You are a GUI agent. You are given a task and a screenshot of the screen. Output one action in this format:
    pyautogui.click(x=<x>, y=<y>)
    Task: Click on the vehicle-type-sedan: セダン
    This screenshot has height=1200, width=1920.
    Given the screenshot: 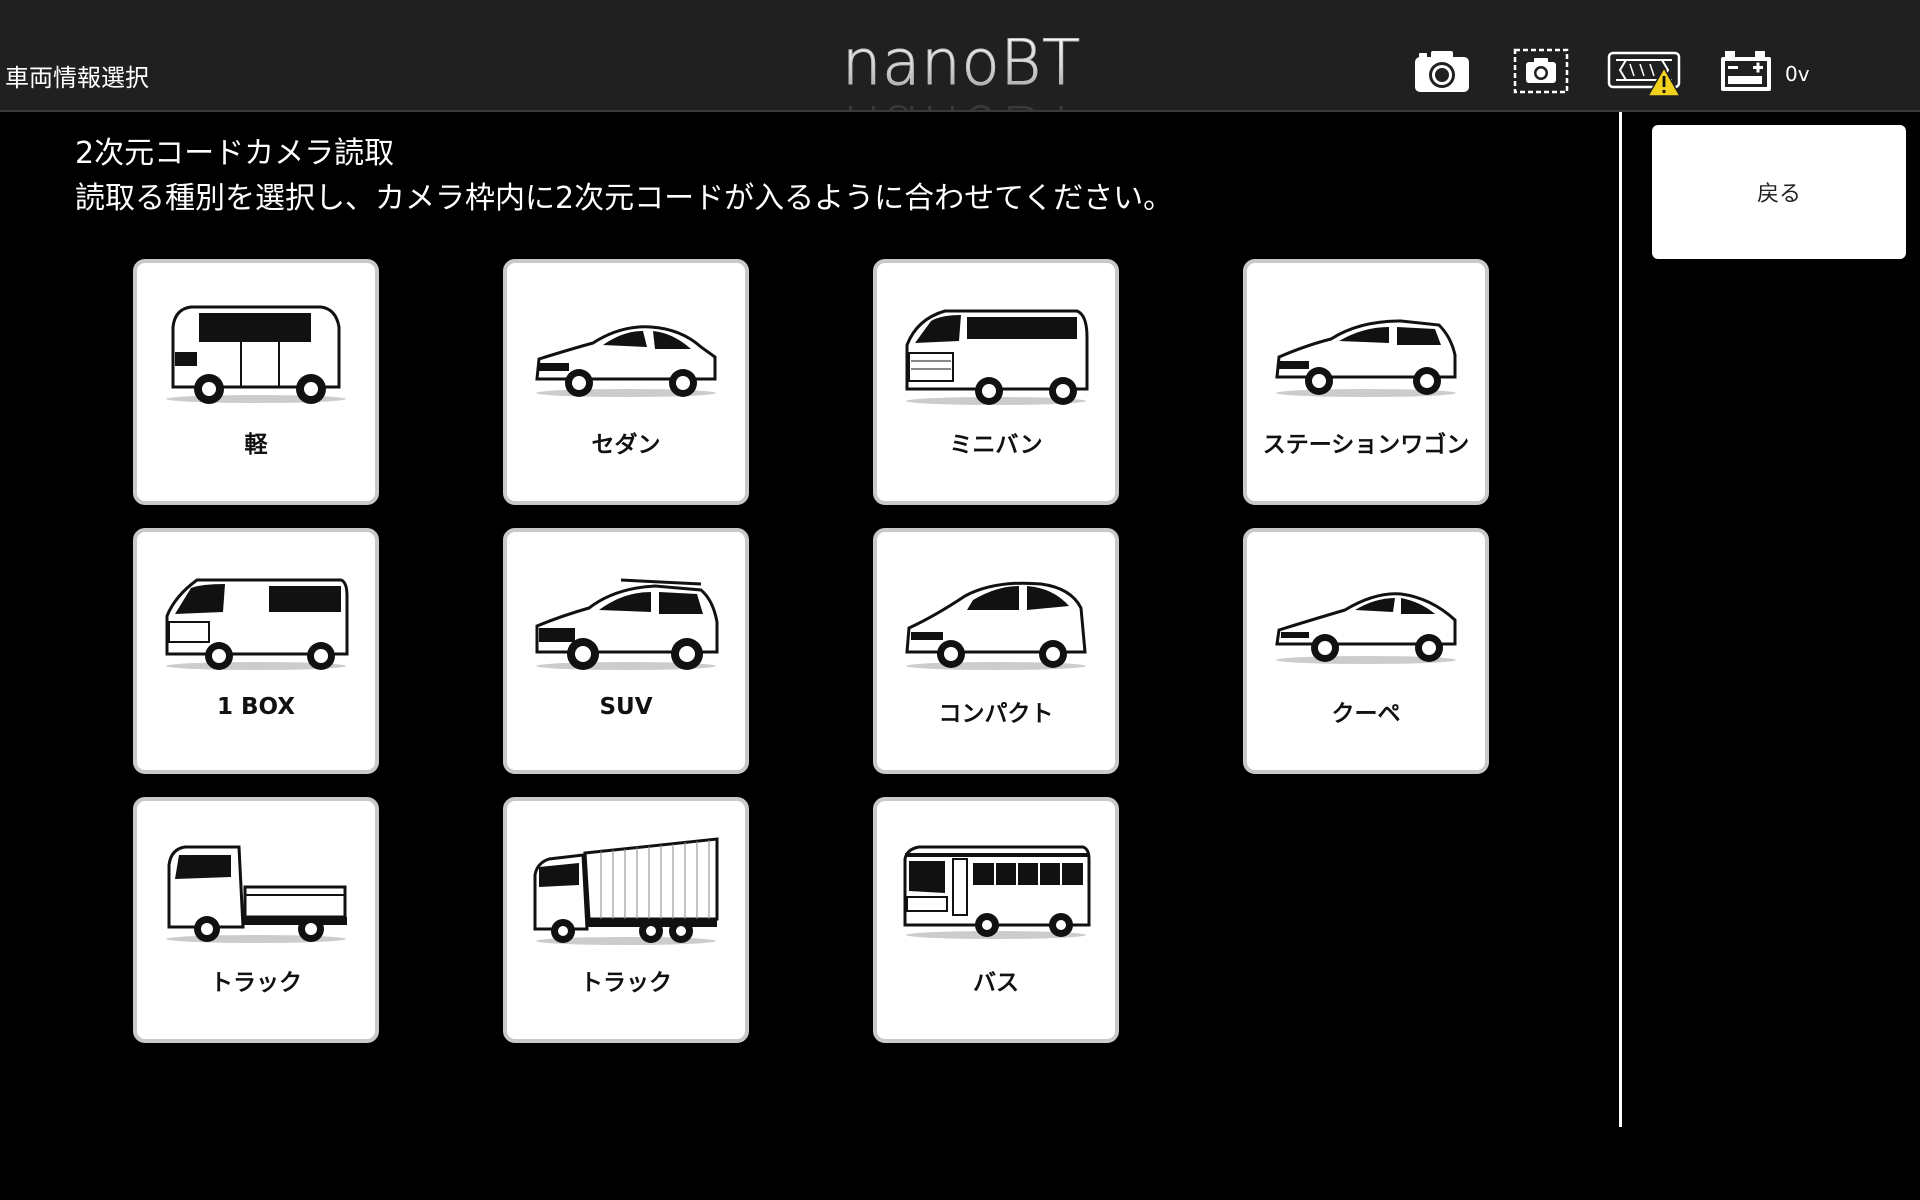 What is the action you would take?
    pyautogui.click(x=626, y=382)
    